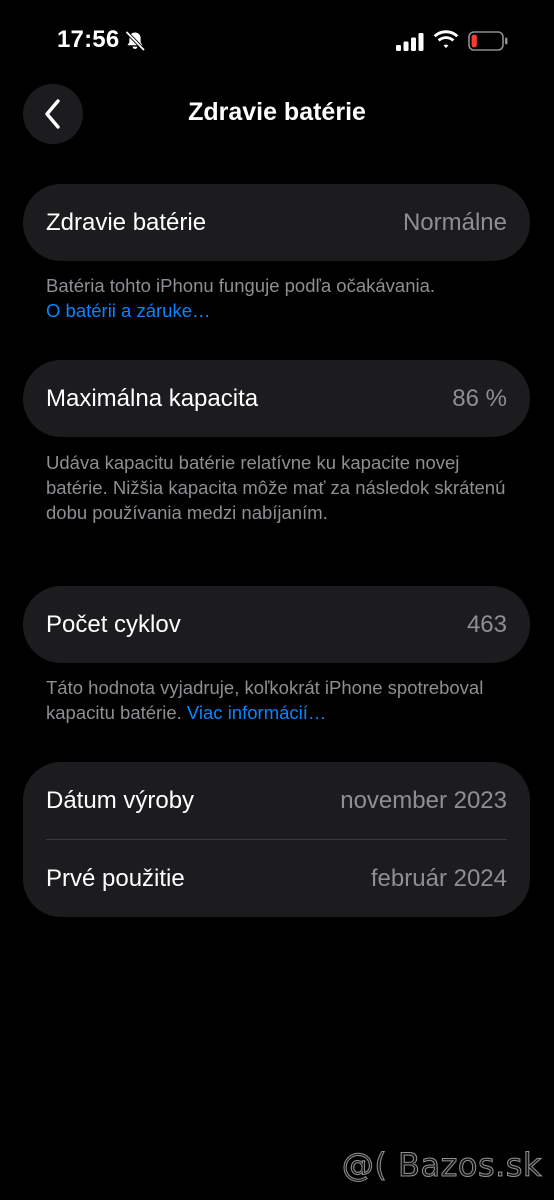 This screenshot has height=1200, width=554. Describe the element at coordinates (126, 222) in the screenshot. I see `battery-health-label: Zdravie batérie` at that location.